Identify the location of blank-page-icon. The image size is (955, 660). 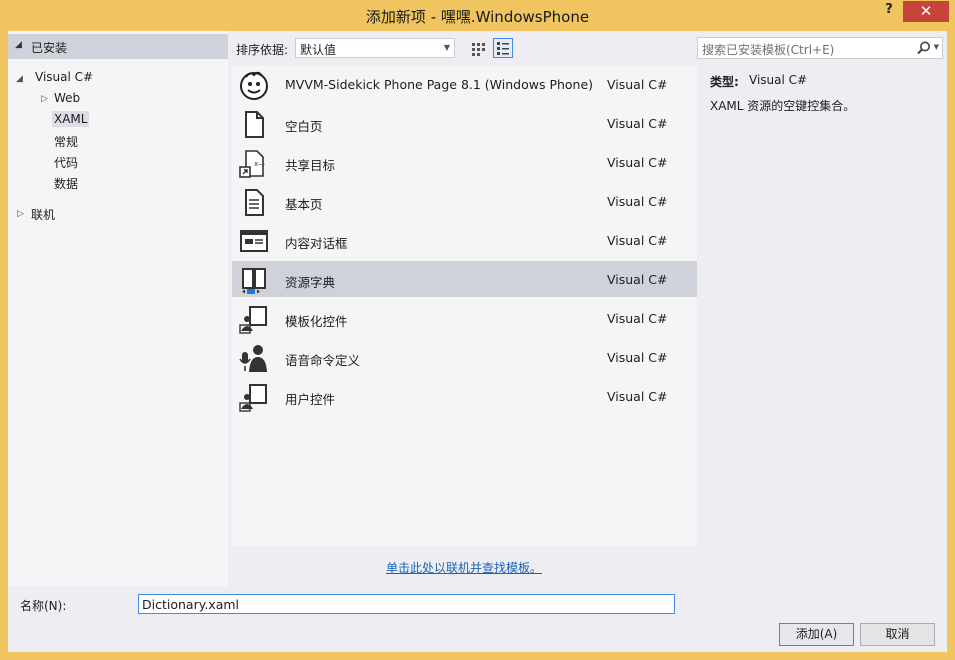
(254, 124).